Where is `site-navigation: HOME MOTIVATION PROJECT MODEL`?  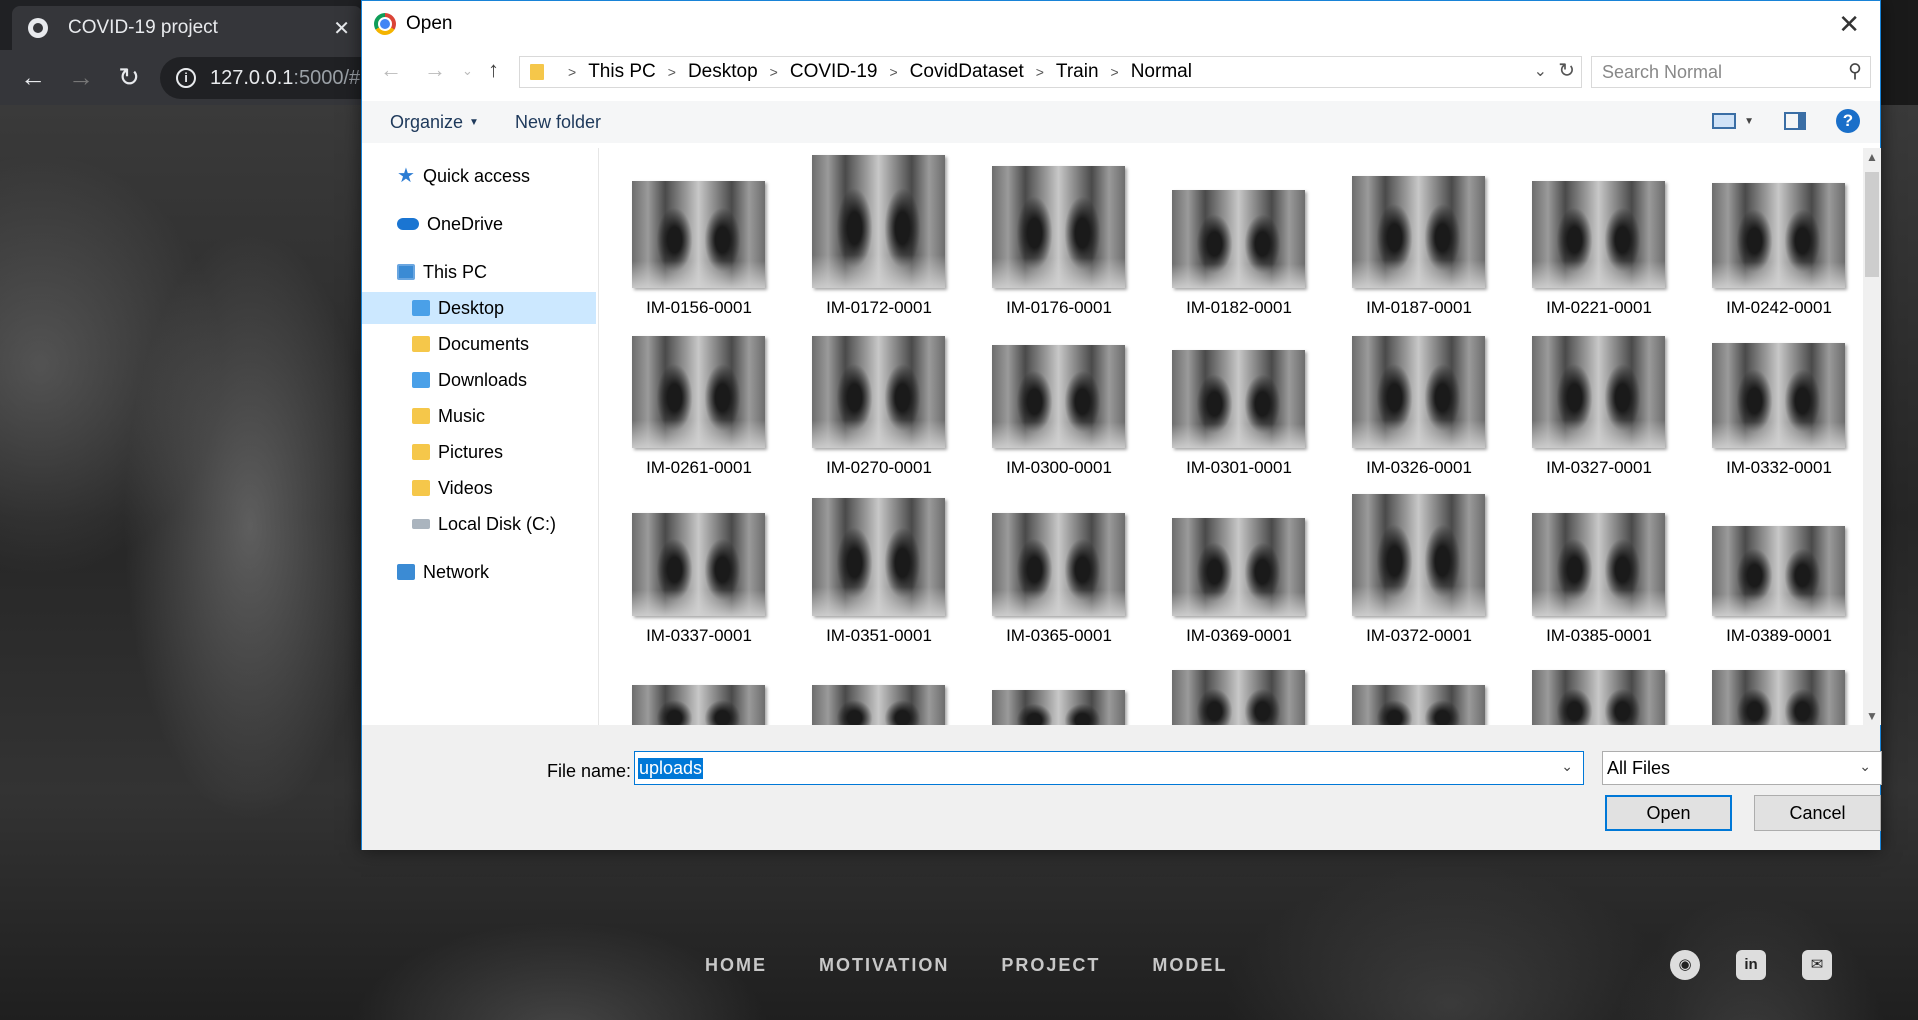
site-navigation: HOME MOTIVATION PROJECT MODEL is located at coordinates (966, 965).